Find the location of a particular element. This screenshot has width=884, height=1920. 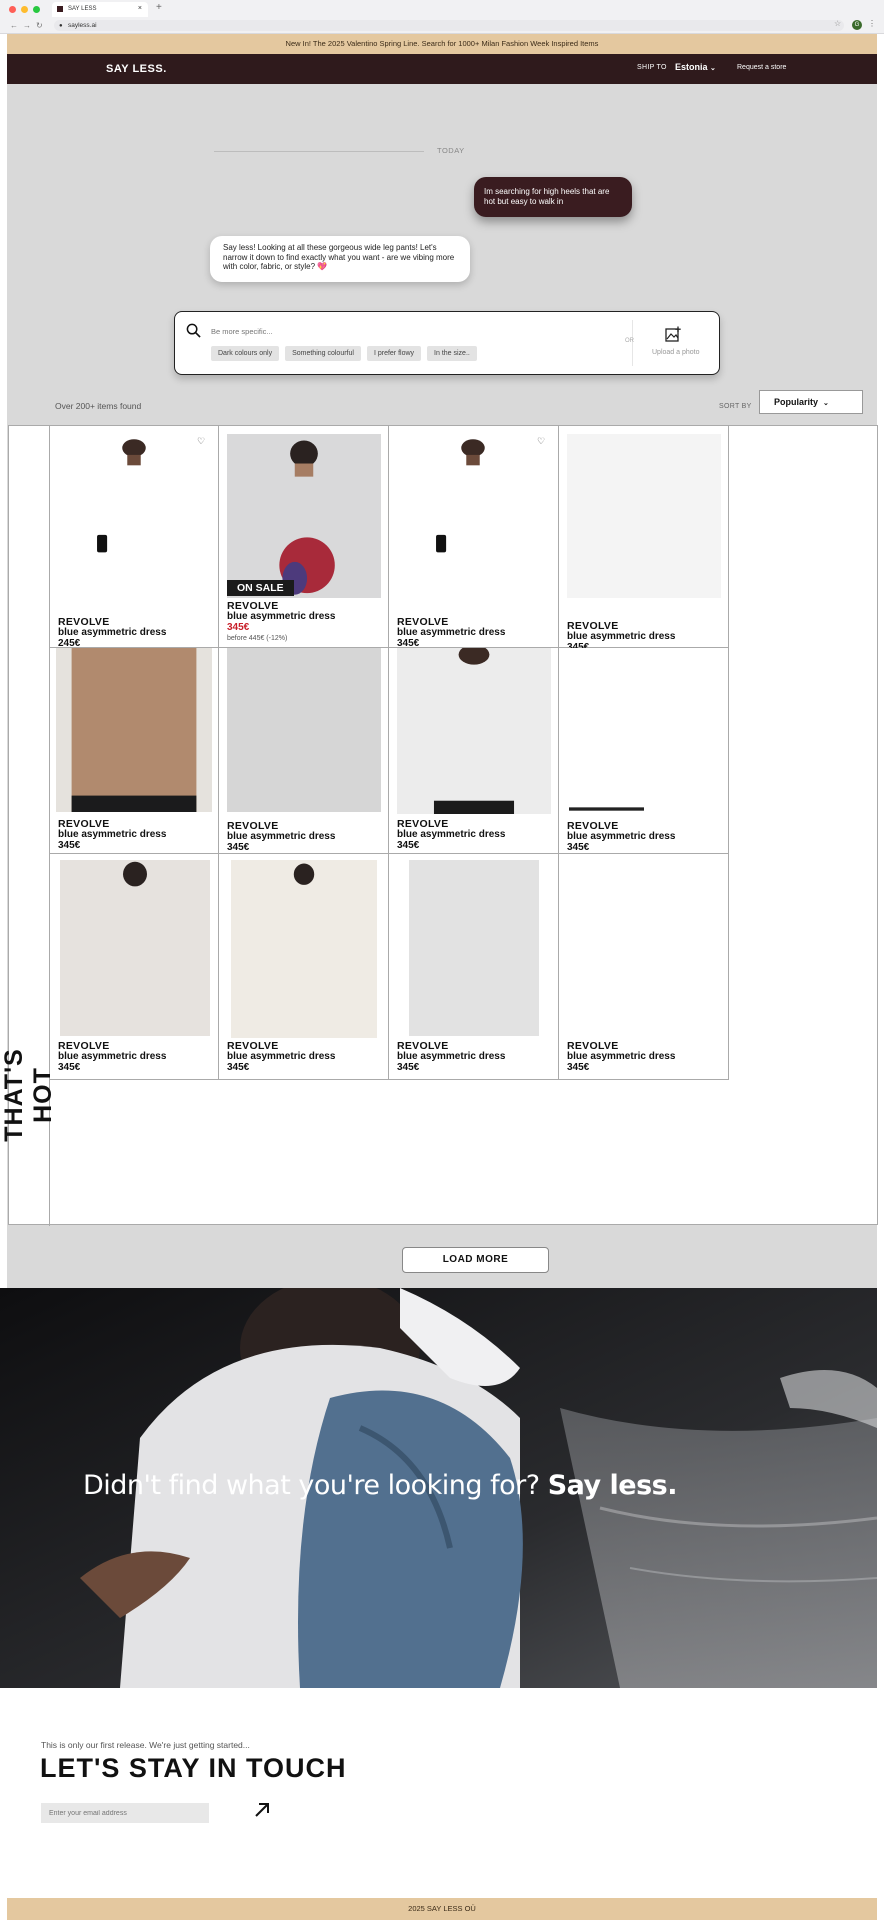

browser-tab: SAY LESS × is located at coordinates (100, 9).